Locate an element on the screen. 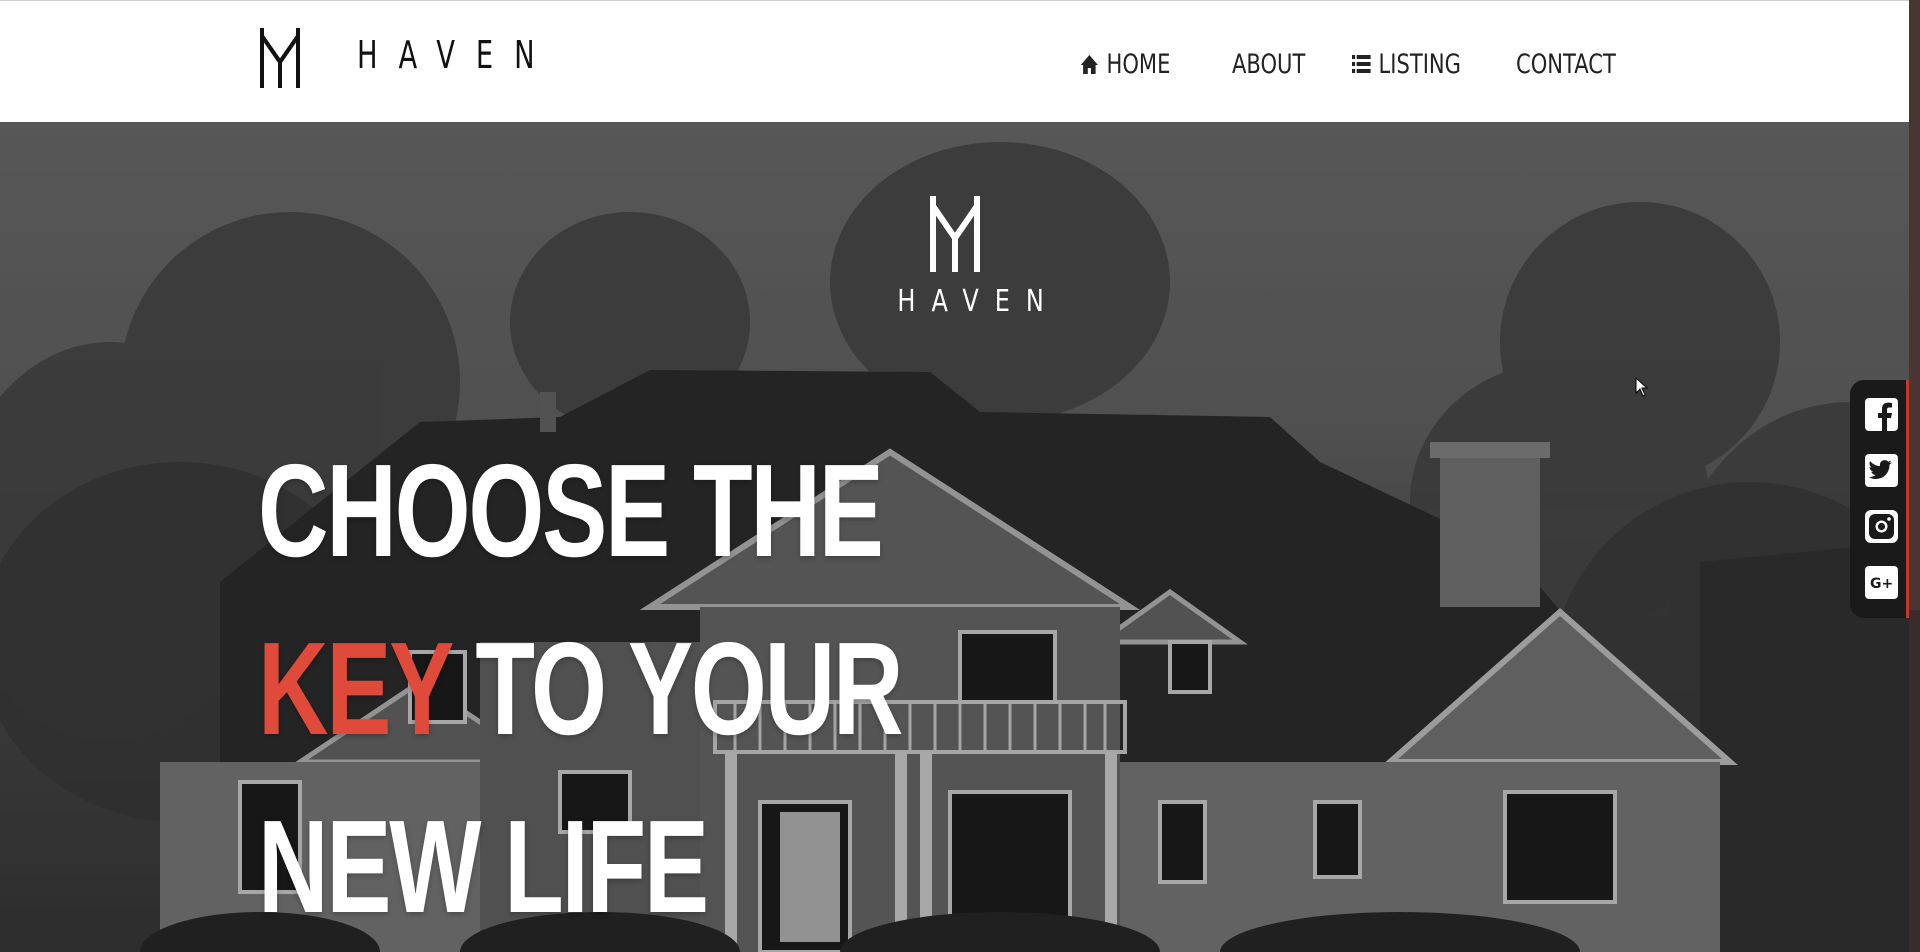 The image size is (1920, 952). nav-item-label: CONTACT is located at coordinates (1566, 64).